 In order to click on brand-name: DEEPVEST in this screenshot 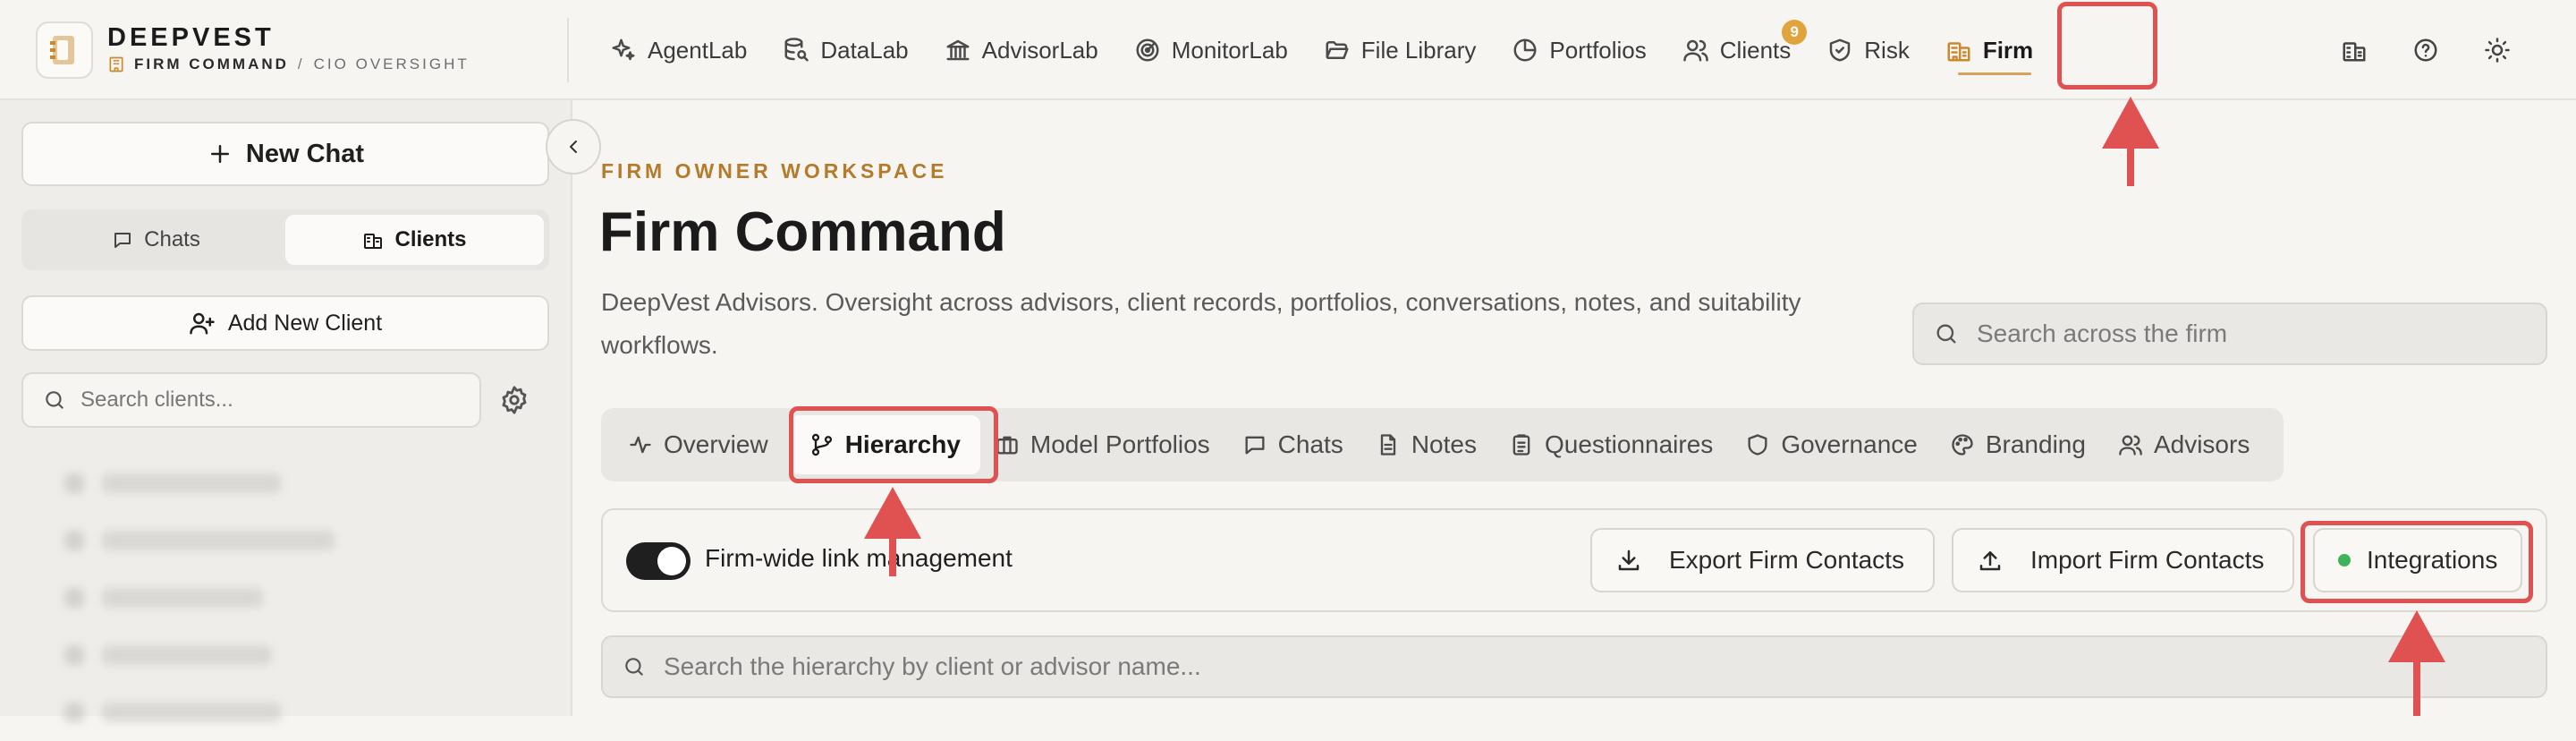, I will do `click(191, 38)`.